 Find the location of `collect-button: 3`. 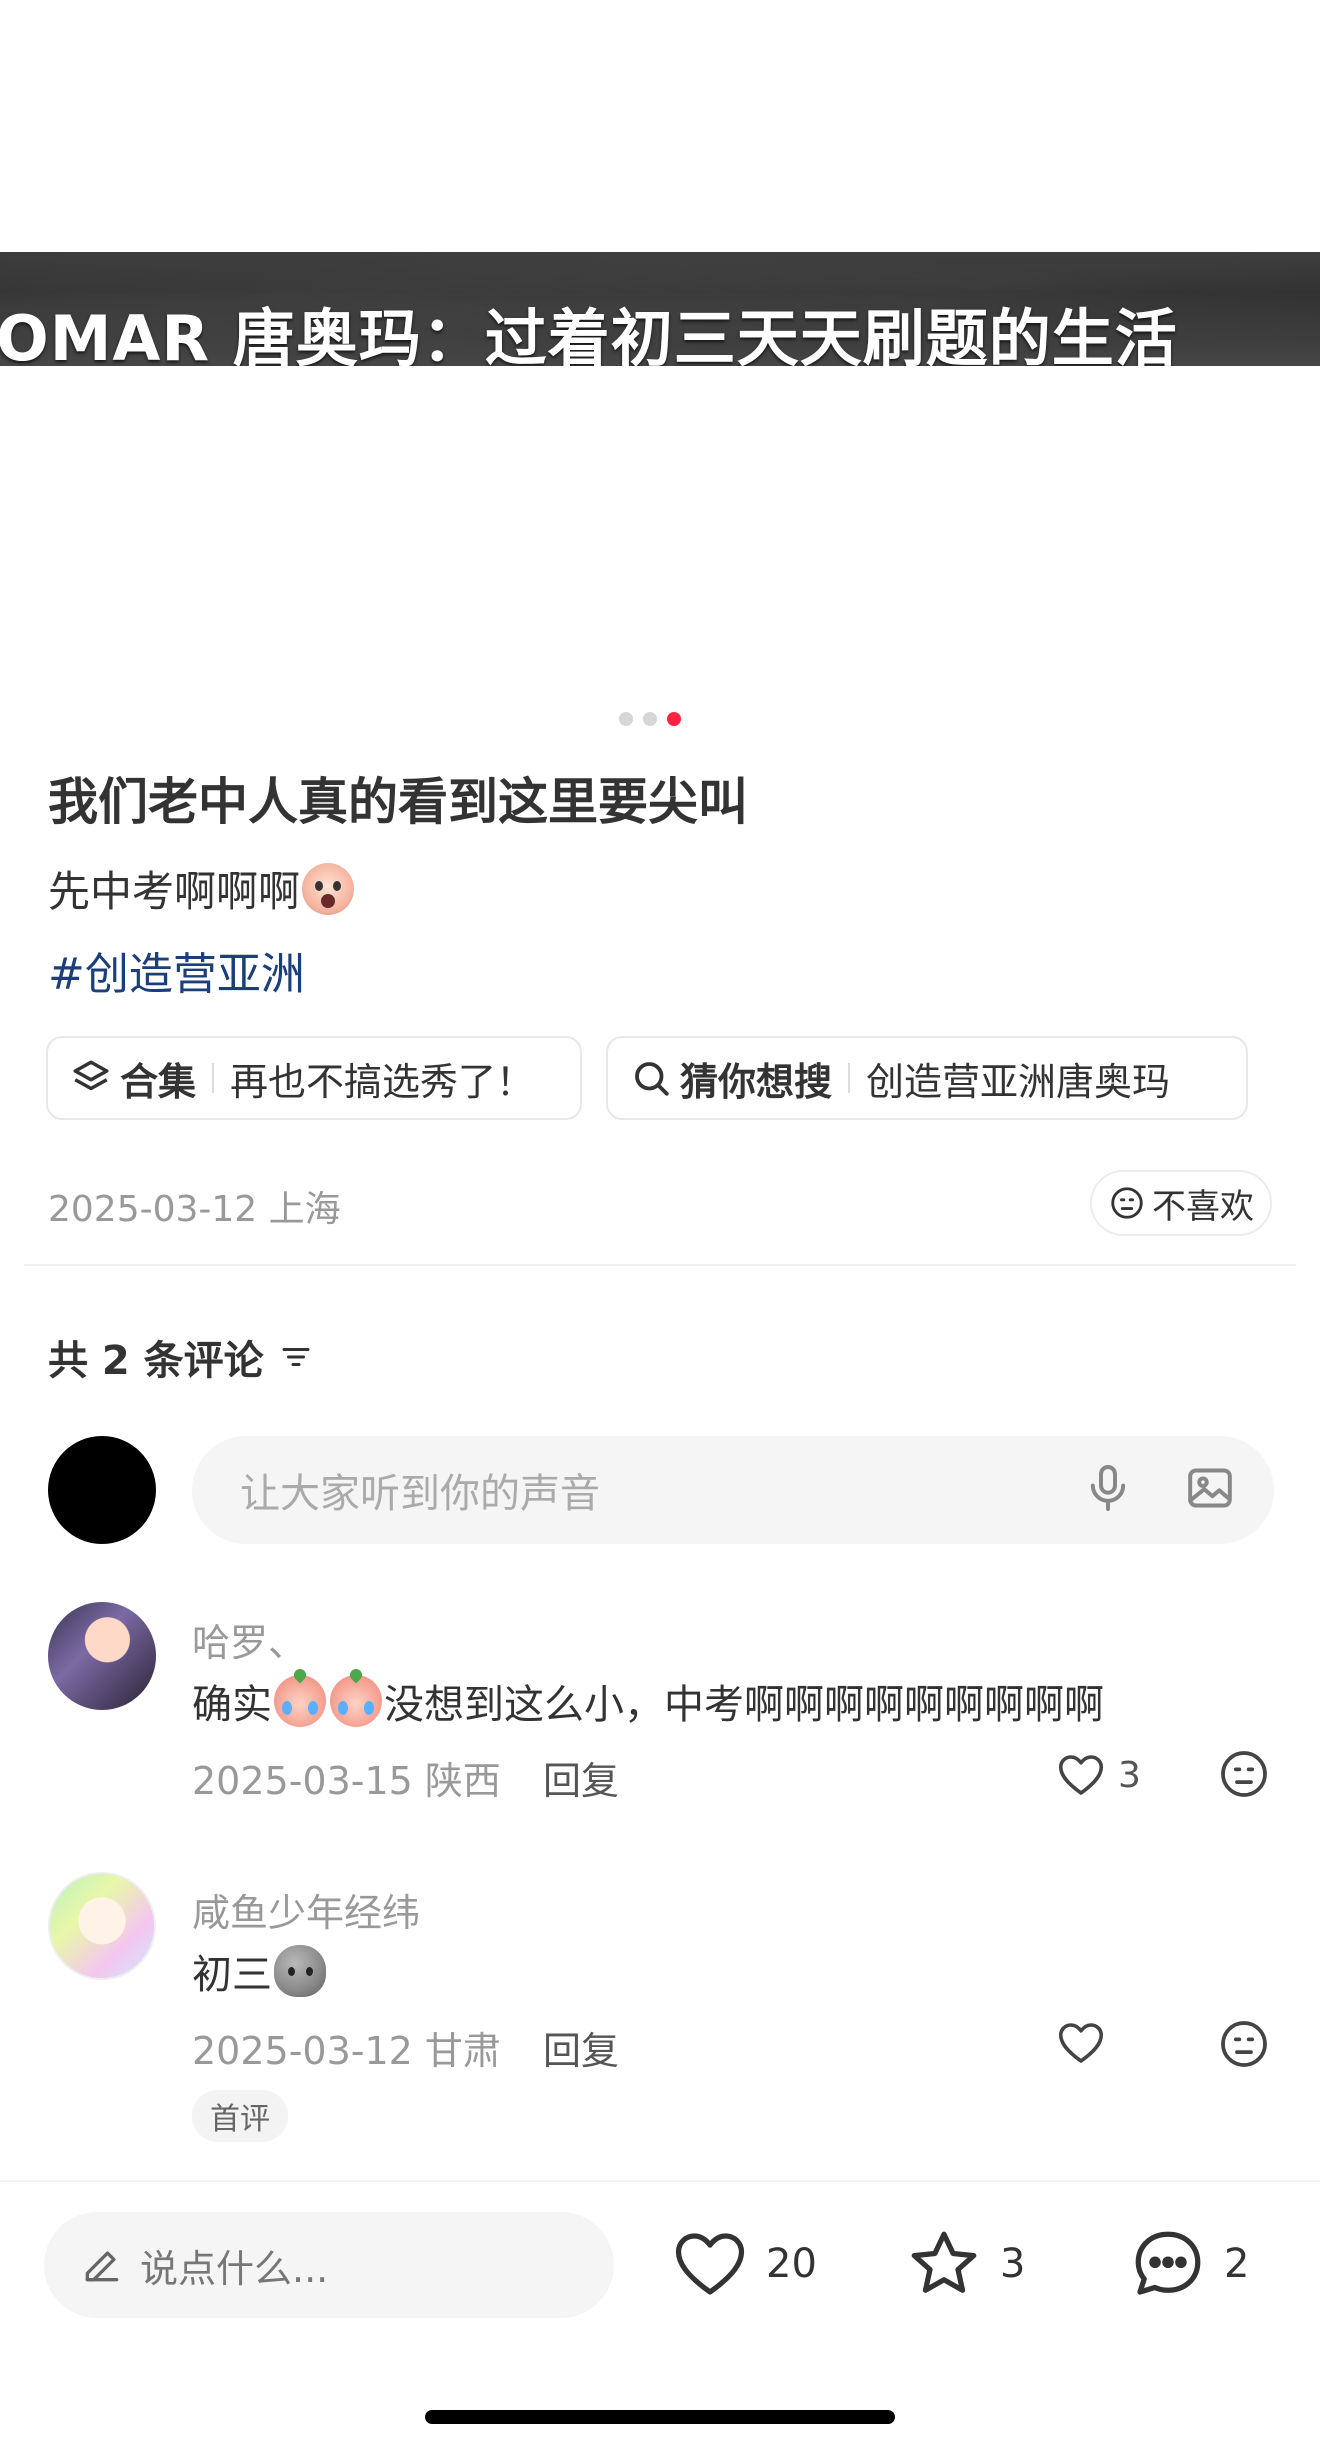

collect-button: 3 is located at coordinates (963, 2264).